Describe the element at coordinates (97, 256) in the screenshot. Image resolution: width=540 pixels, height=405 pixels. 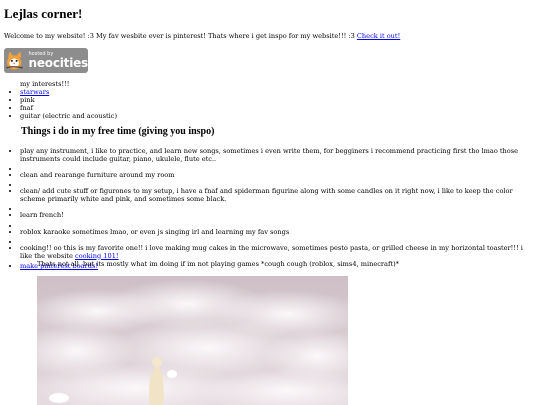
I see `cooking-link: cooking 101!` at that location.